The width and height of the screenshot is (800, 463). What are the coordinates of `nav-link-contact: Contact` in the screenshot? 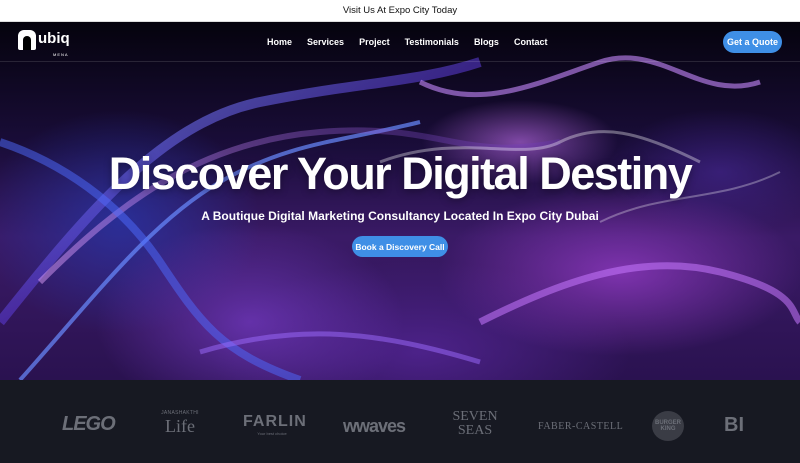 It's located at (531, 42).